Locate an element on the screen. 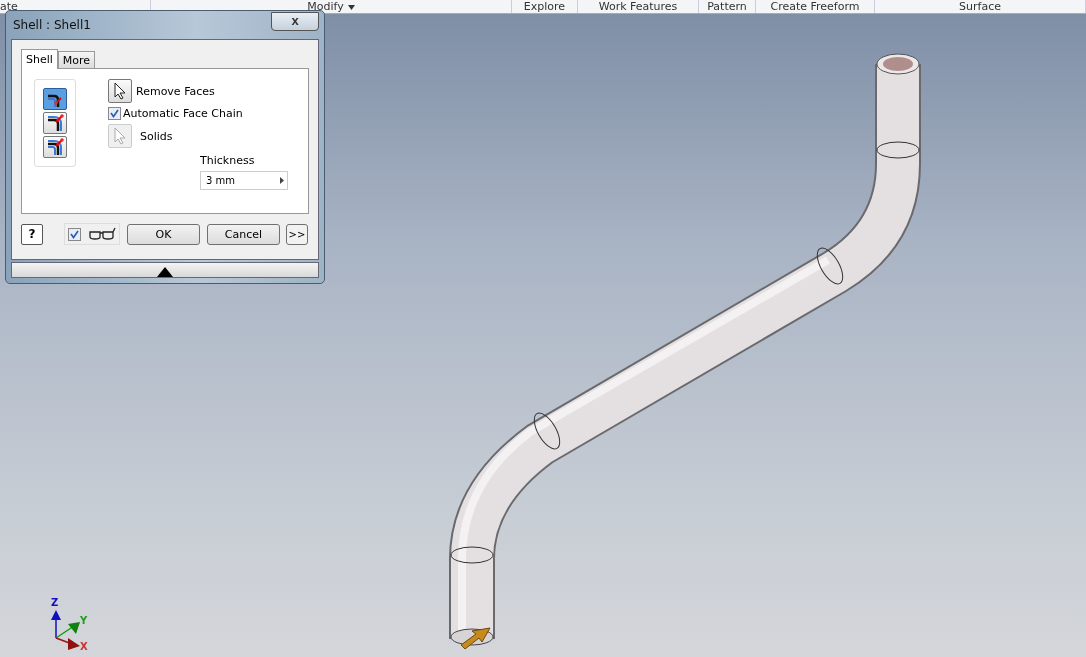  triangle-icon is located at coordinates (165, 272).